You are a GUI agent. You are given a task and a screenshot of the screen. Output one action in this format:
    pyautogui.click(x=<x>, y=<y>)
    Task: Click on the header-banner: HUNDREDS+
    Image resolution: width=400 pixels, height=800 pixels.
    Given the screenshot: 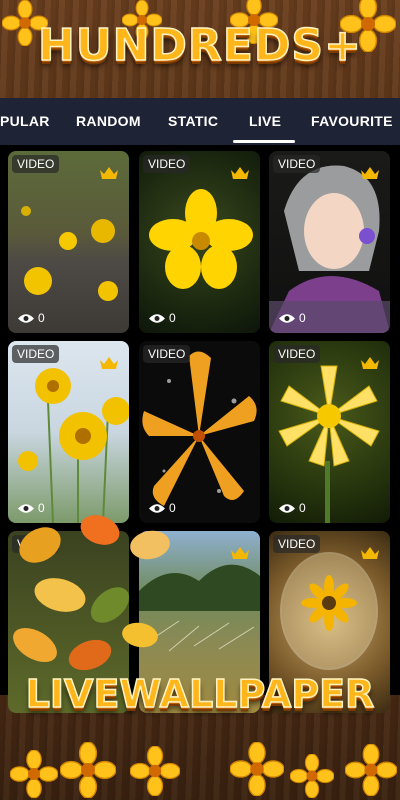 What is the action you would take?
    pyautogui.click(x=200, y=49)
    